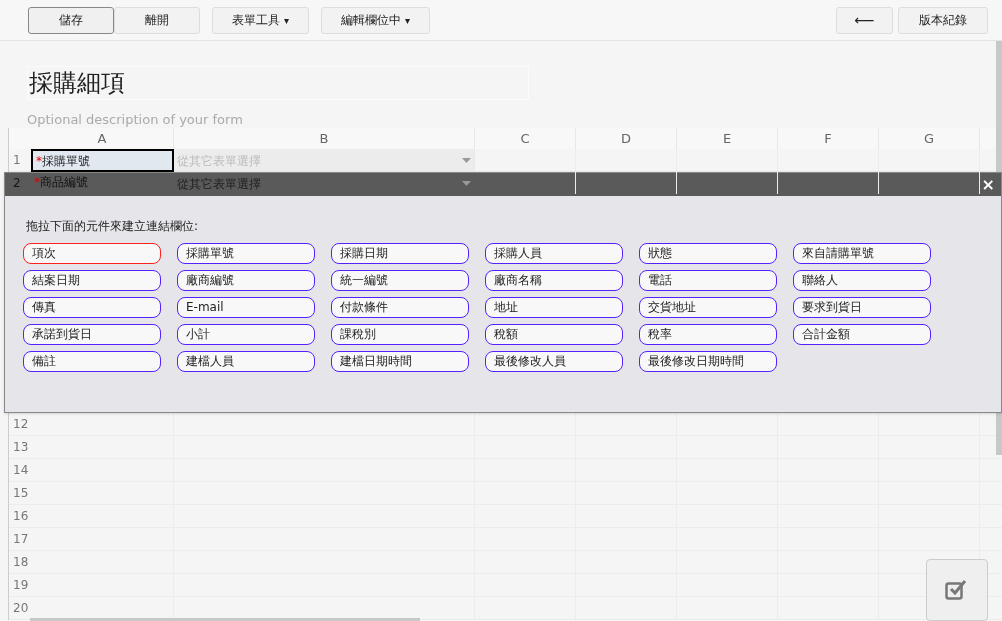  What do you see at coordinates (246, 280) in the screenshot?
I see `field-chip: 廠商編號` at bounding box center [246, 280].